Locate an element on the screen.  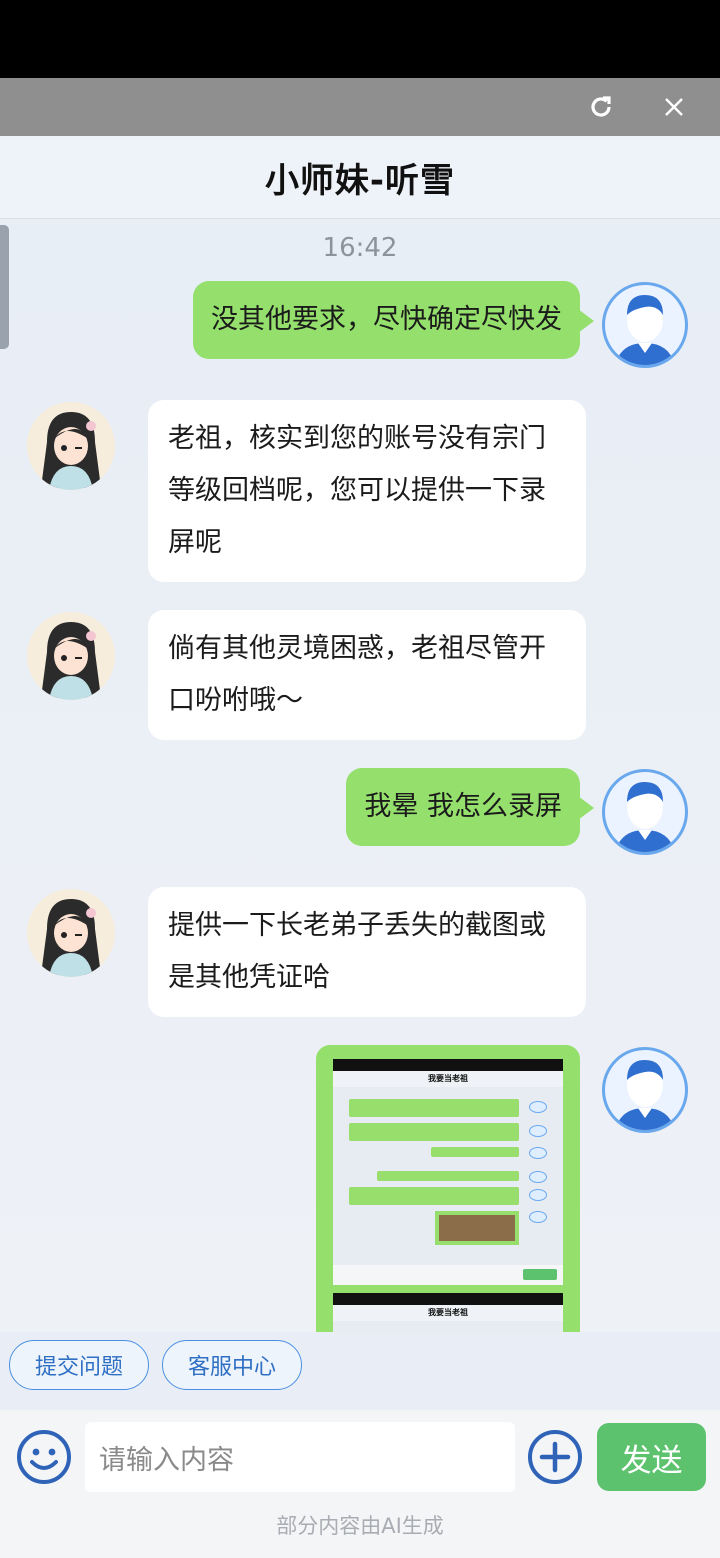
customer-service-button: 客服中心 is located at coordinates (232, 1365).